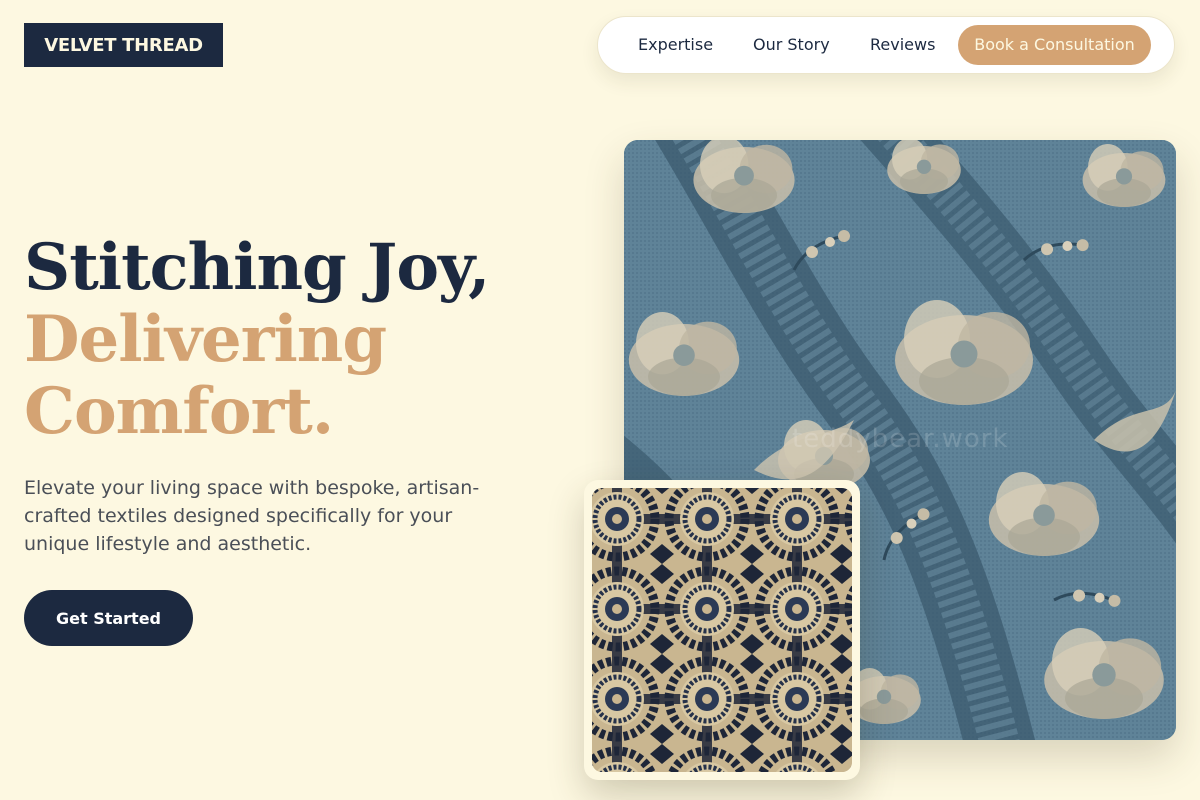 Image resolution: width=1200 pixels, height=800 pixels. Describe the element at coordinates (179, 411) in the screenshot. I see `headline-line-3: Comfort.` at that location.